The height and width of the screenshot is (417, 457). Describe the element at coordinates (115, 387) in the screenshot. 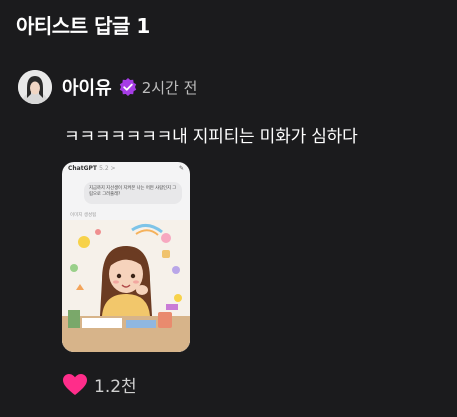

I see `like-count: 1.2천` at that location.